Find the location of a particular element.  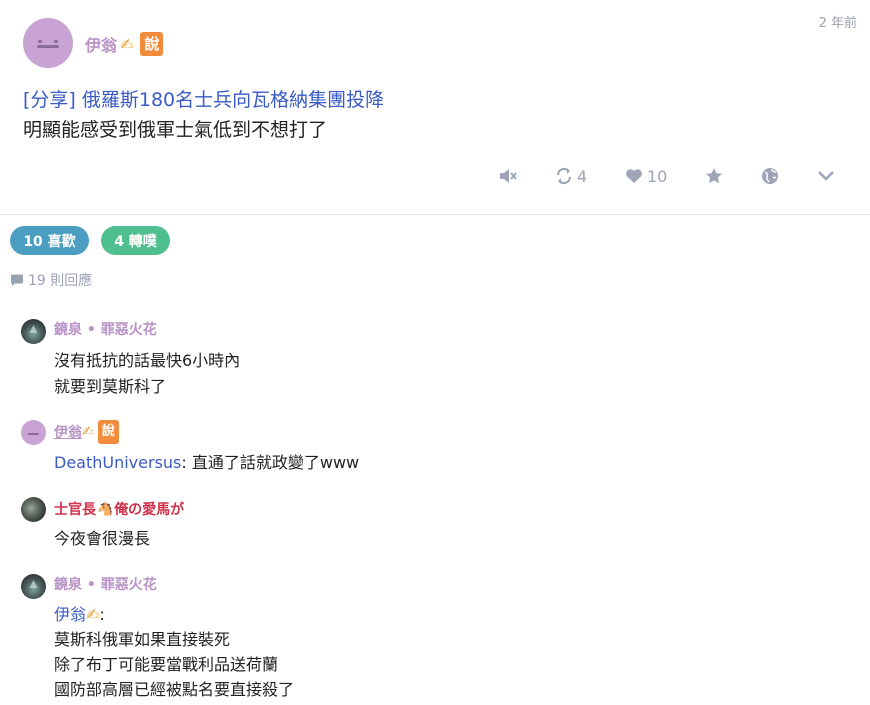

star-icon is located at coordinates (714, 176).